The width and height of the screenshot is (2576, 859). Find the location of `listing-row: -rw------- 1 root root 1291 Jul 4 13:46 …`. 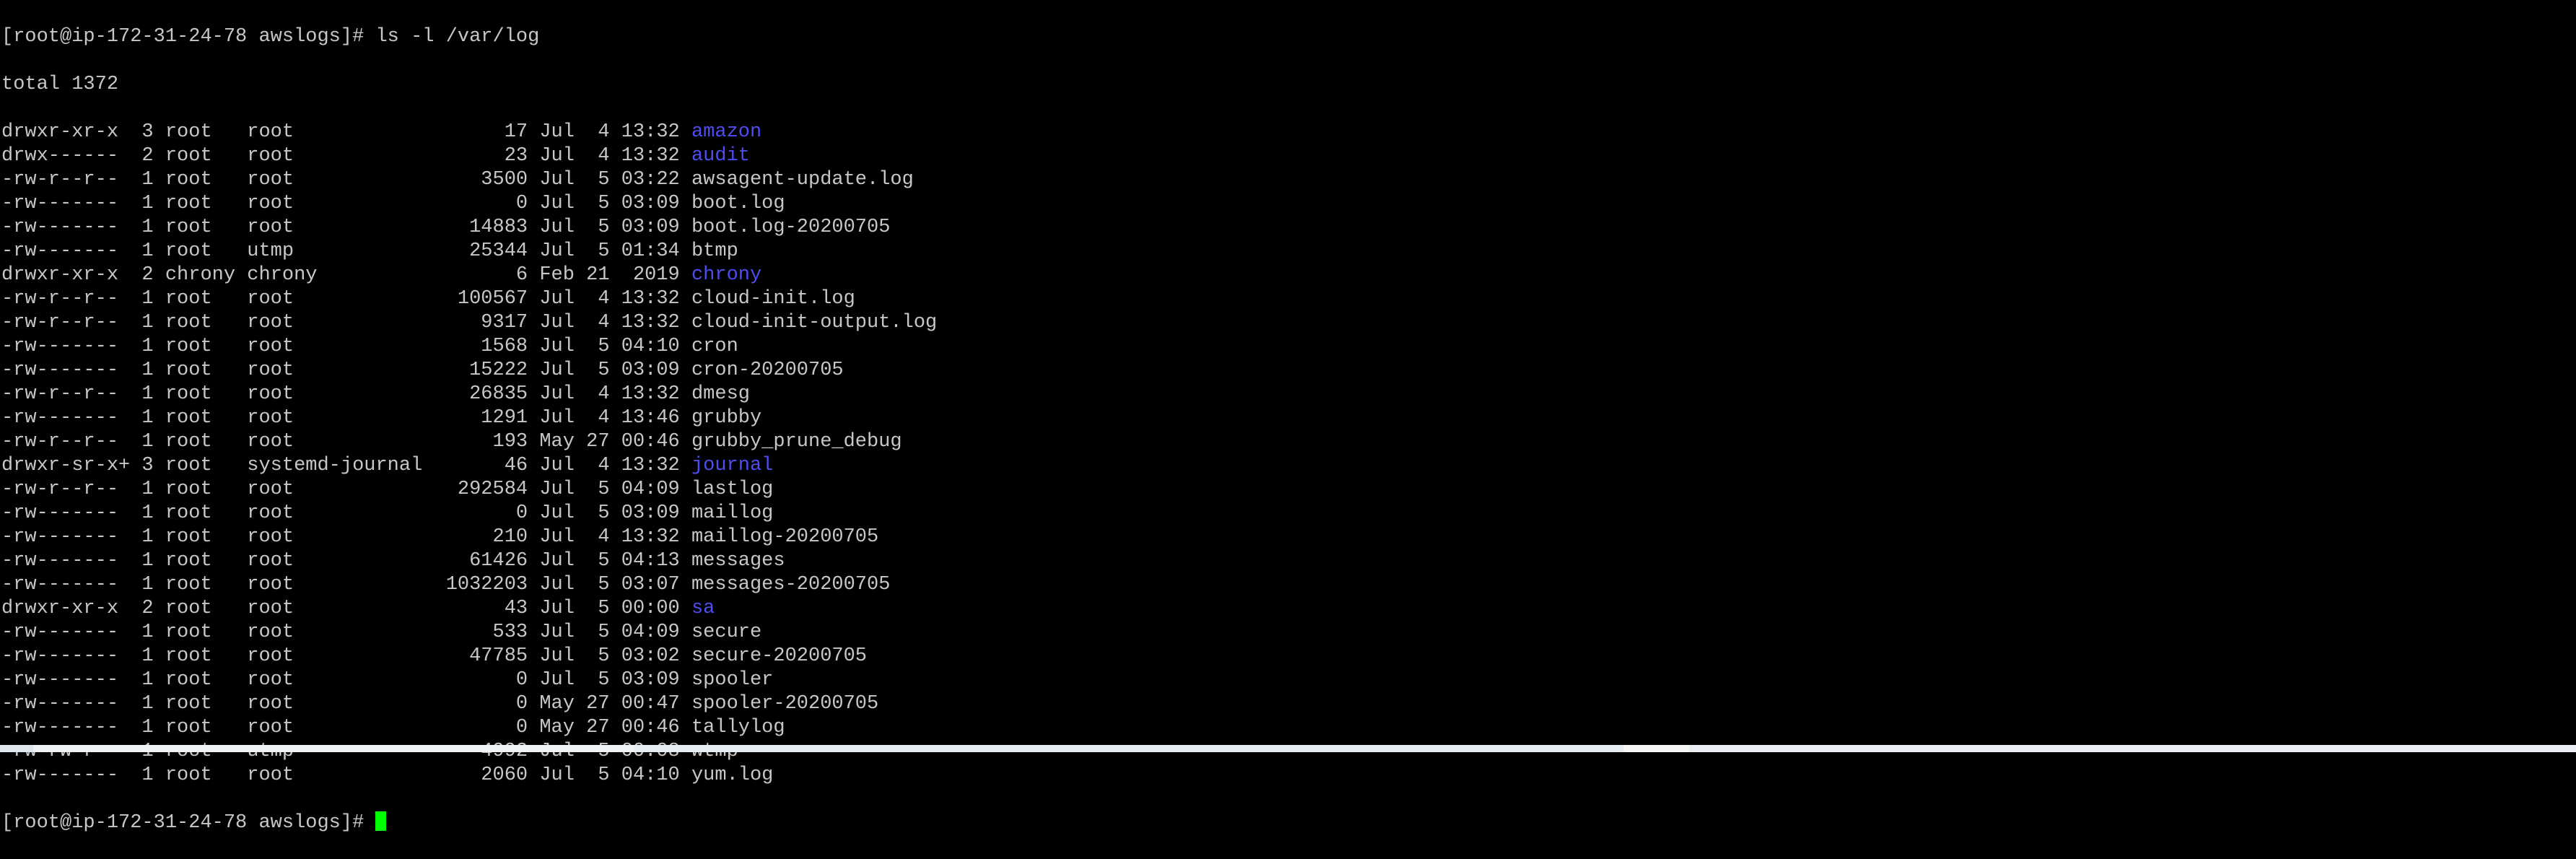

listing-row: -rw------- 1 root root 1291 Jul 4 13:46 … is located at coordinates (1288, 418).